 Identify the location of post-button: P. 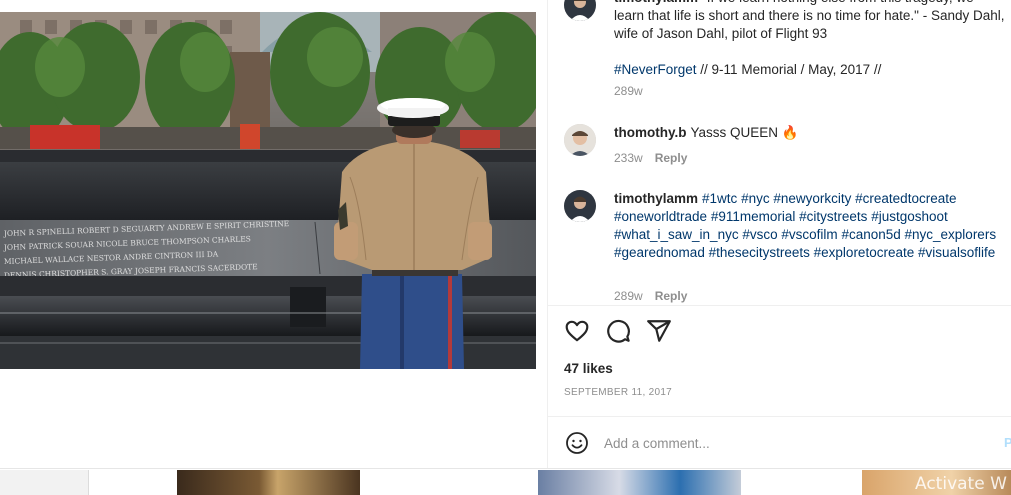
(1007, 442).